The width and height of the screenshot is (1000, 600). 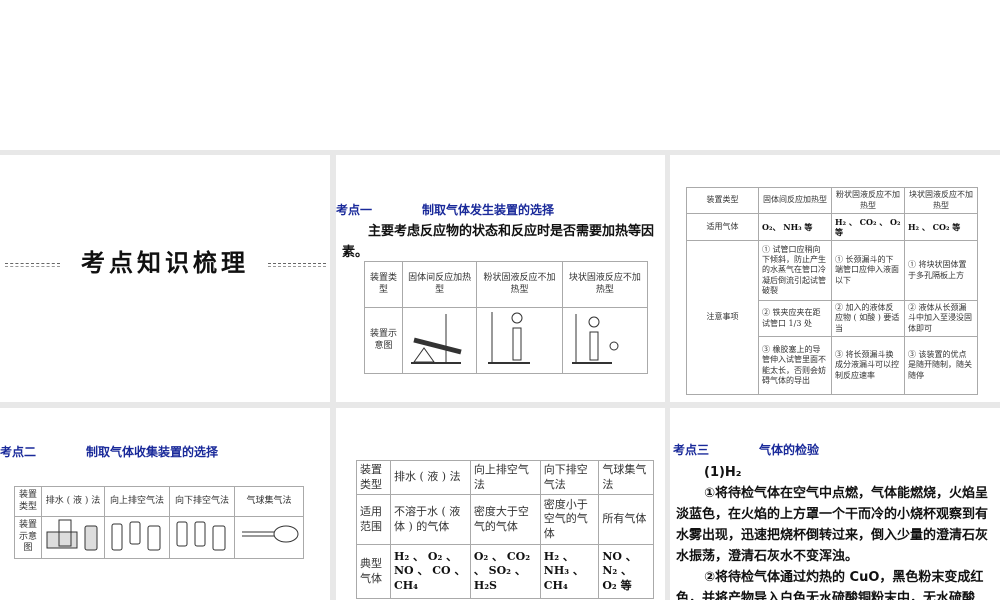 What do you see at coordinates (430, 571) in the screenshot?
I see `cell: H₂ 、 O₂ 、 NO 、 CO 、 CH₄` at bounding box center [430, 571].